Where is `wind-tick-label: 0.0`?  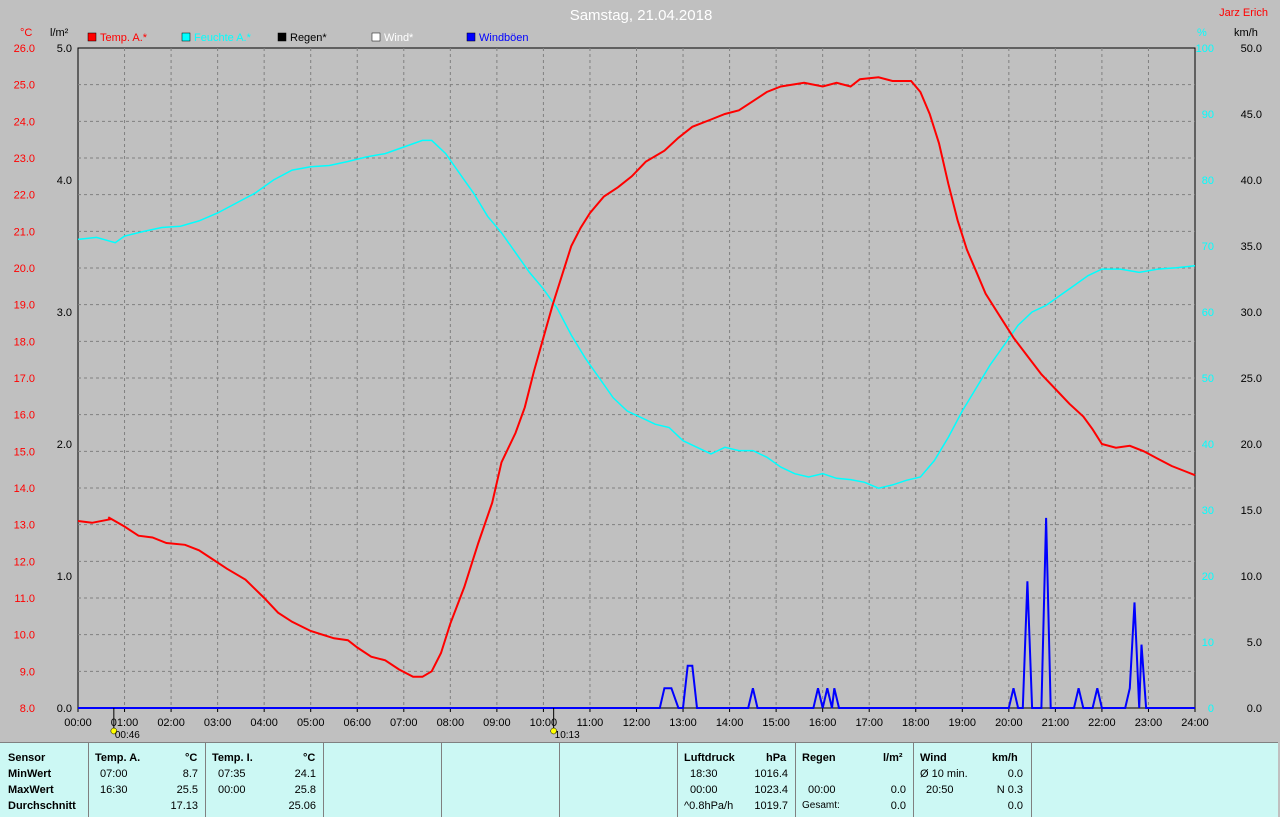 wind-tick-label: 0.0 is located at coordinates (1254, 709).